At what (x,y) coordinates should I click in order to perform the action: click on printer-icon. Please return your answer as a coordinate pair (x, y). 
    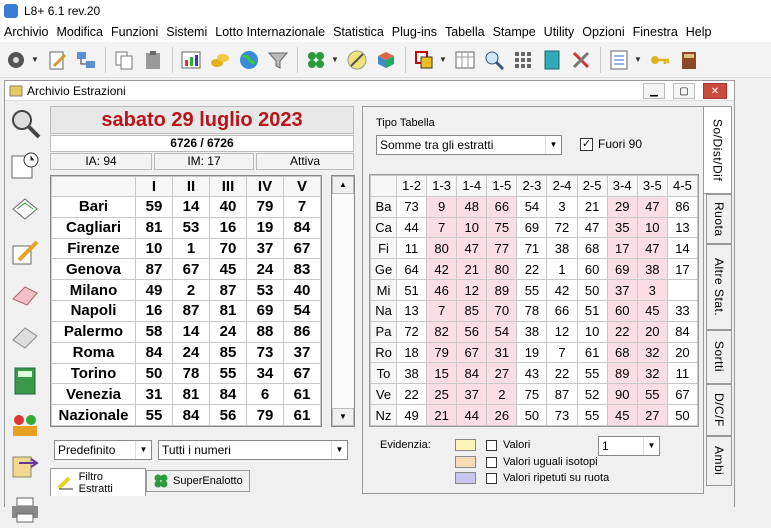
    Looking at the image, I should click on (25, 510).